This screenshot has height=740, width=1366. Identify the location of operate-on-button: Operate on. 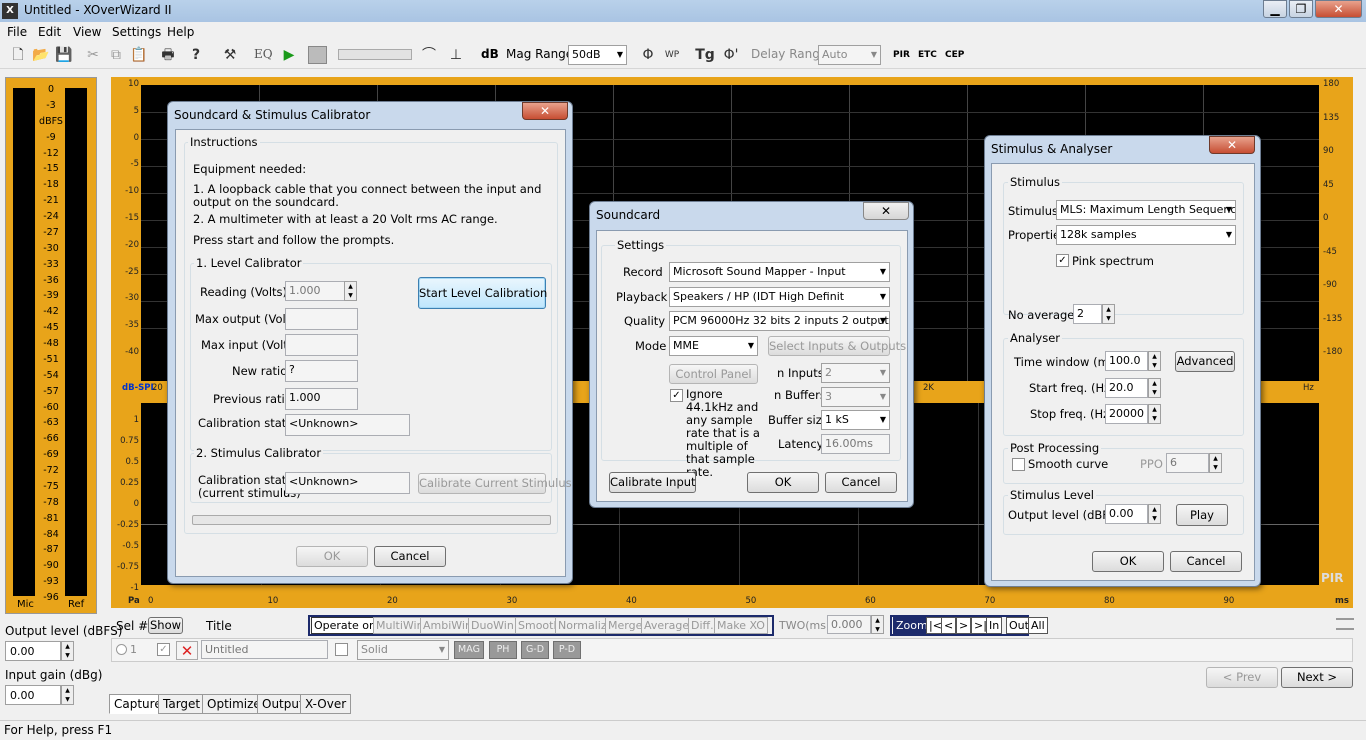
(345, 625).